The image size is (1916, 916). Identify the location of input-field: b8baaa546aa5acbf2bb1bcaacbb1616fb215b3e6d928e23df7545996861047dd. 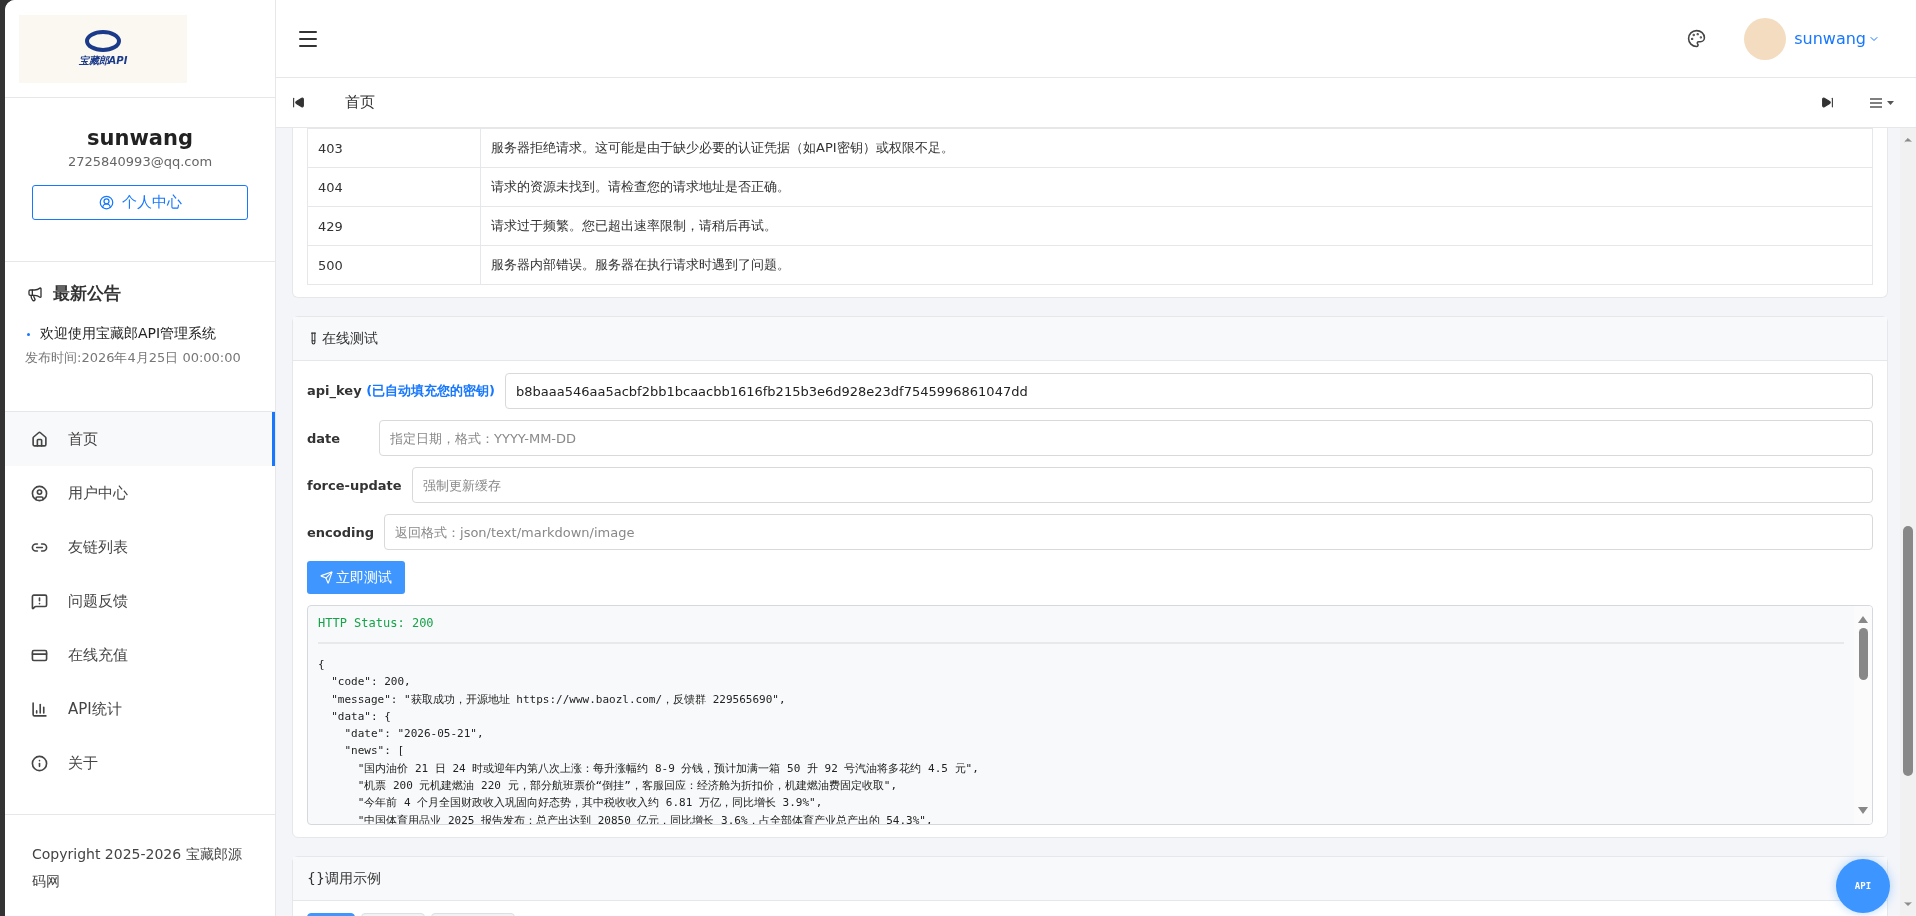
(1189, 391).